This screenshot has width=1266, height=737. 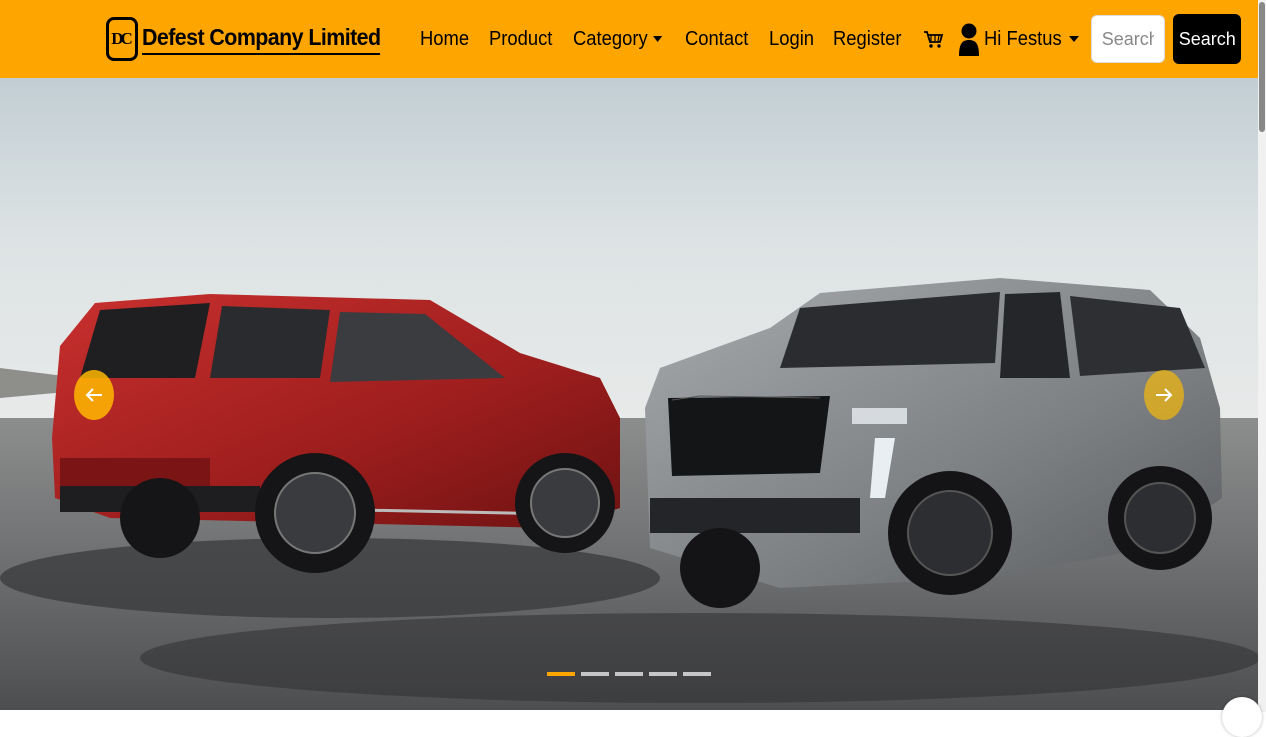 I want to click on user-menu-dropdown: Hi Festus, so click(x=1018, y=39).